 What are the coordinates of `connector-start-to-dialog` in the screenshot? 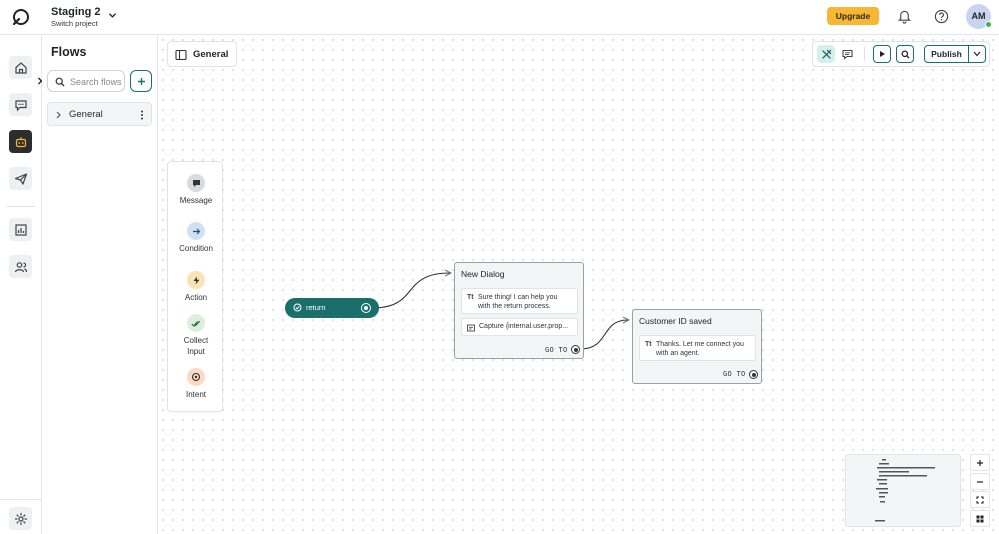 It's located at (411, 290).